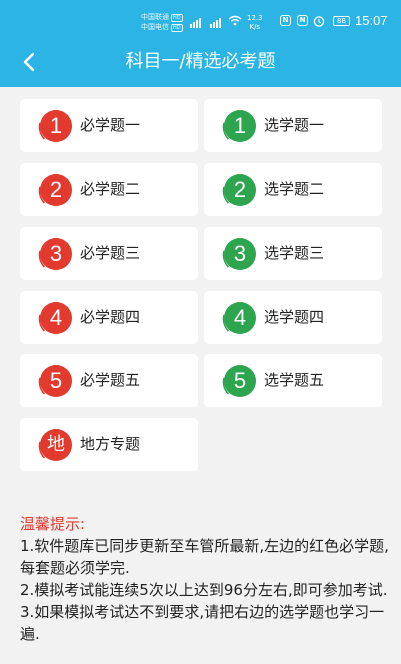 The image size is (401, 664). I want to click on battery-level: 88, so click(341, 21).